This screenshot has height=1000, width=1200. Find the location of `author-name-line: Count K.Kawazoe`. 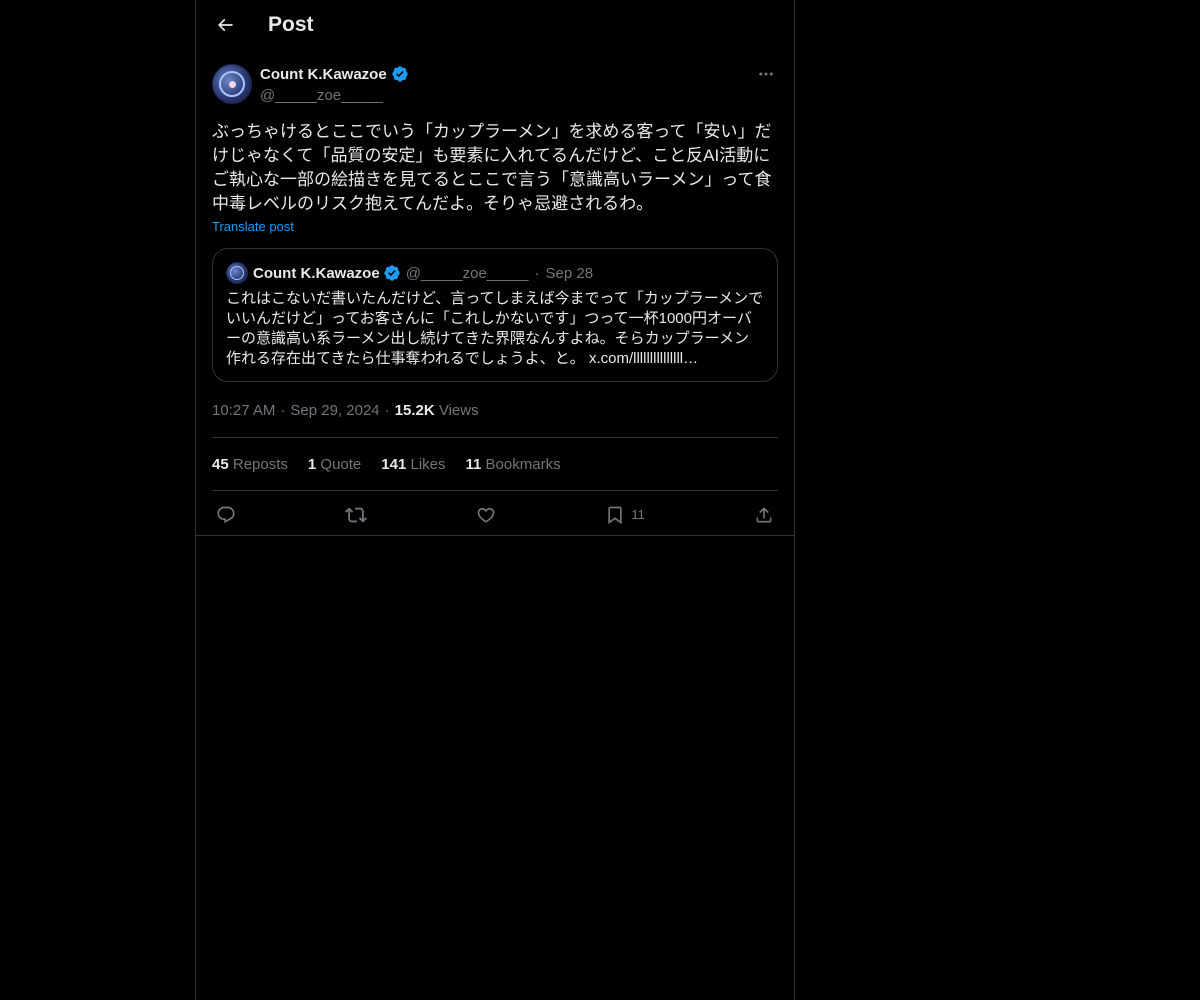

author-name-line: Count K.Kawazoe is located at coordinates (334, 74).